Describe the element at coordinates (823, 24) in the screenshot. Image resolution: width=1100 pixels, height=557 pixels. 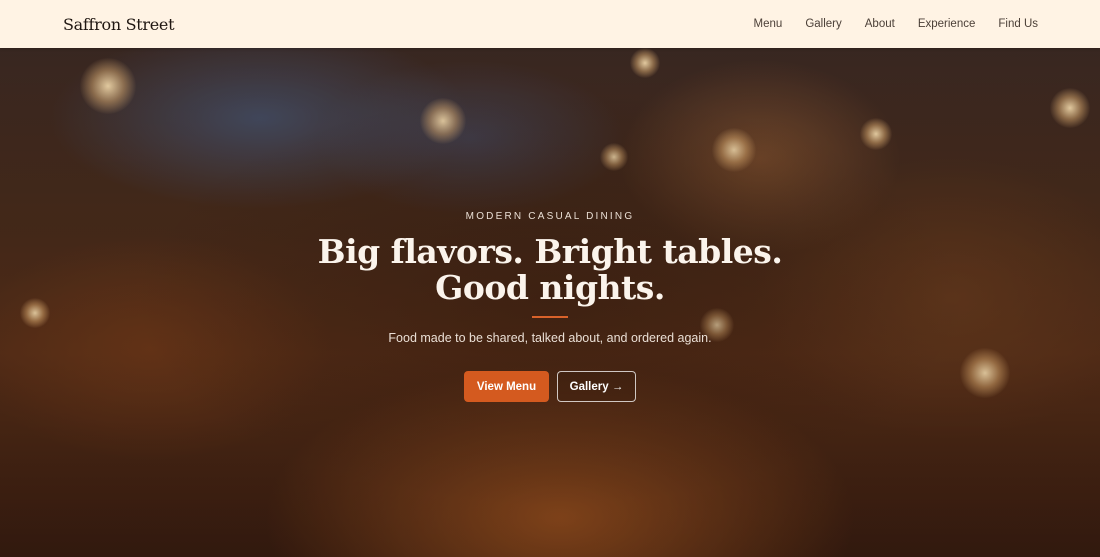
I see `nav-link-gallery: Gallery` at that location.